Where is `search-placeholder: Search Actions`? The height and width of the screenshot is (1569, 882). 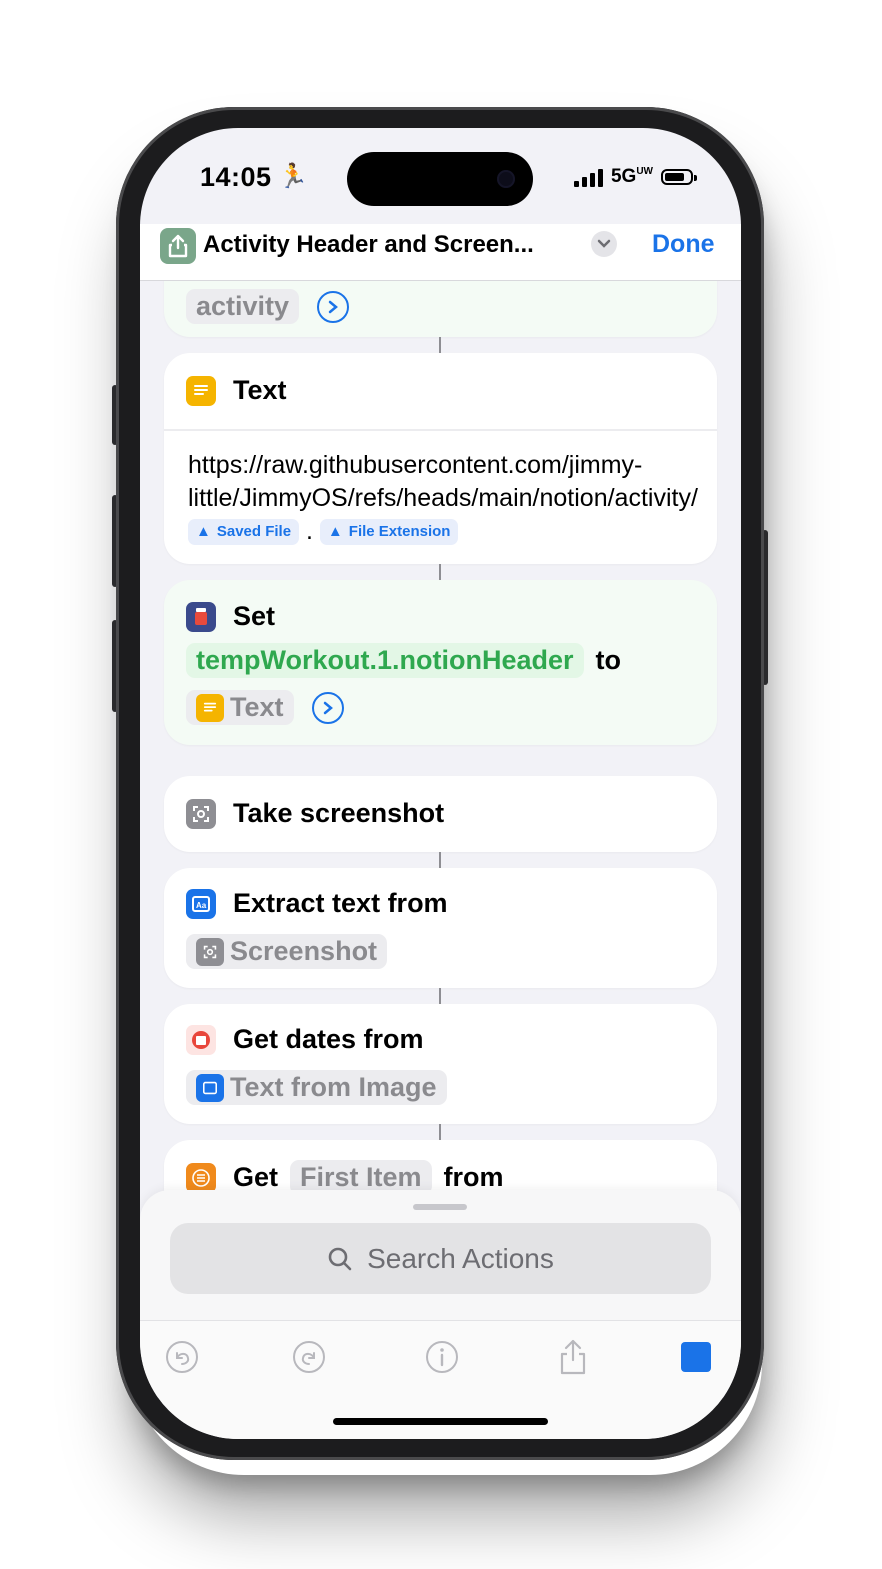 search-placeholder: Search Actions is located at coordinates (460, 1258).